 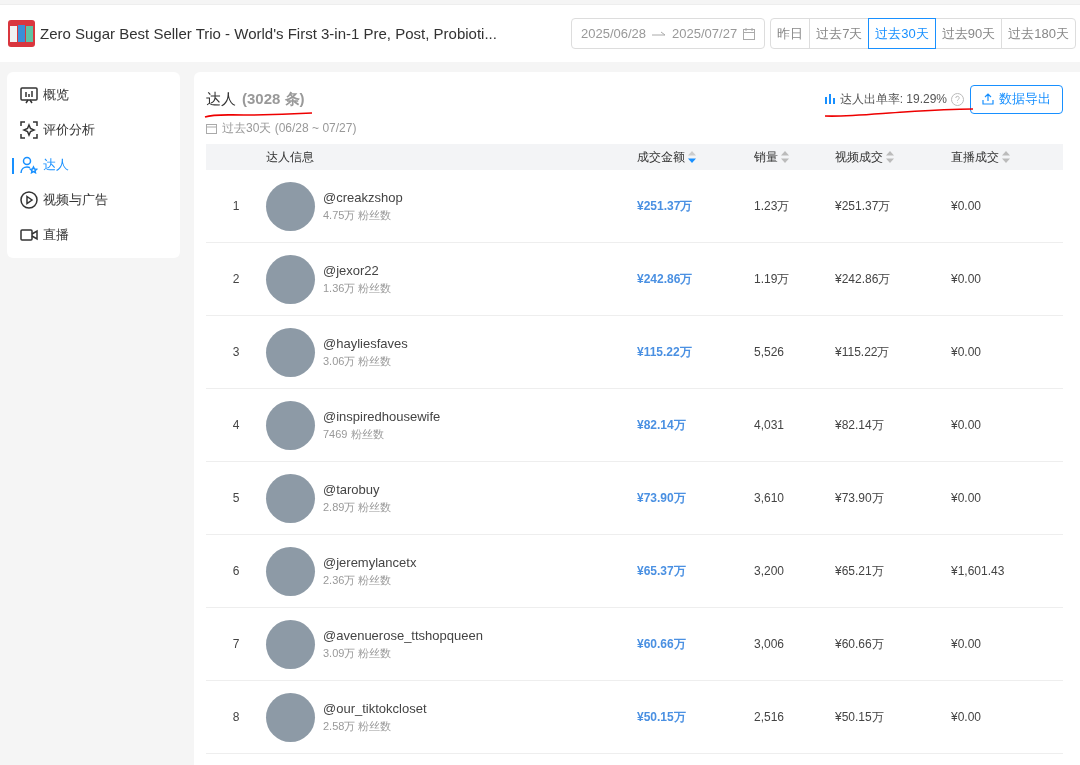 What do you see at coordinates (829, 99) in the screenshot?
I see `bar-chart-icon` at bounding box center [829, 99].